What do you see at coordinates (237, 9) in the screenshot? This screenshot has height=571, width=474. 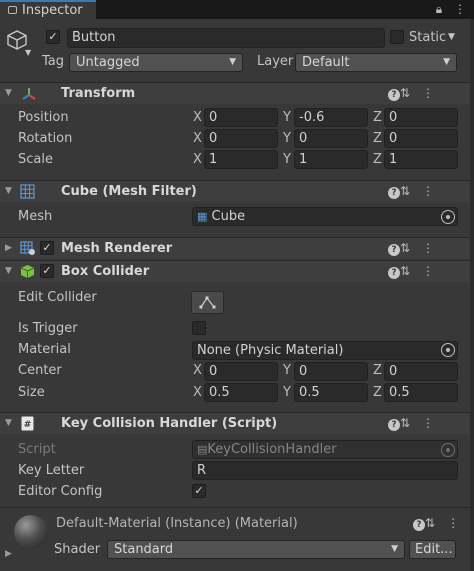 I see `tab-bar: Inspector 🔒︎ ⋮` at bounding box center [237, 9].